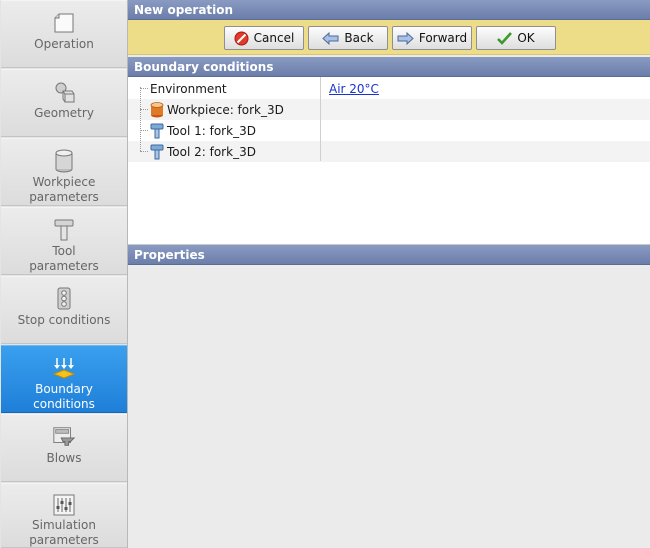 The image size is (650, 548). I want to click on sidebar-item-tool-parameters: Tool parameters, so click(64, 241).